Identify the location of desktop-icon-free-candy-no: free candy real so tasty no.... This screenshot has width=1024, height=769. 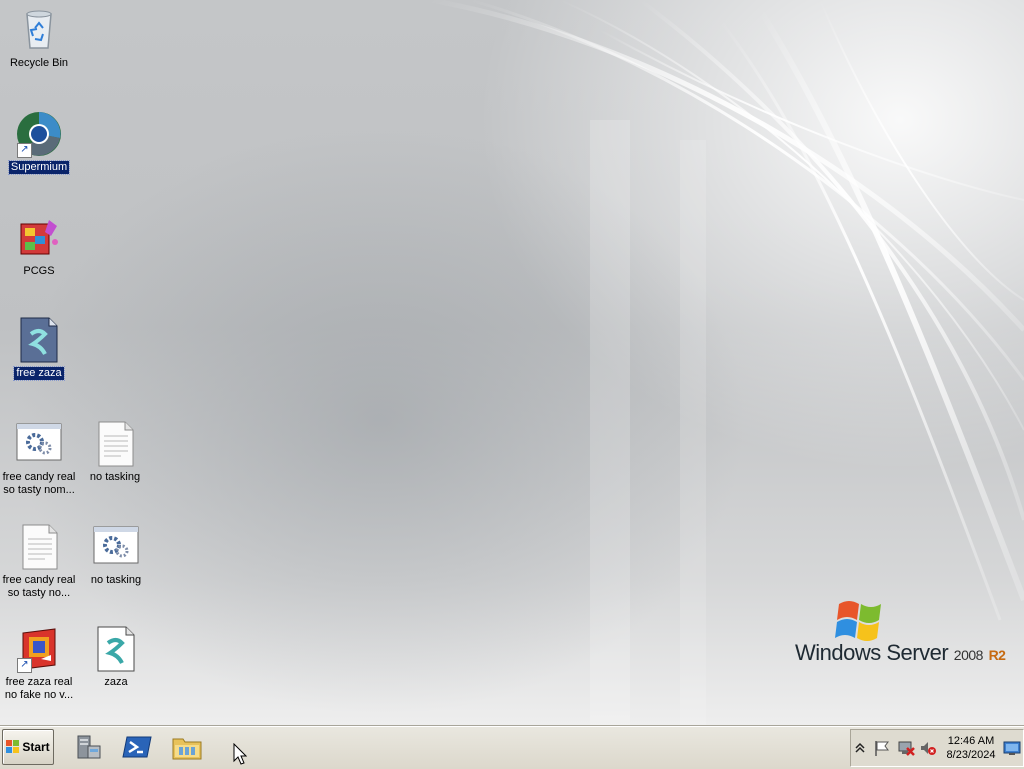
(39, 561).